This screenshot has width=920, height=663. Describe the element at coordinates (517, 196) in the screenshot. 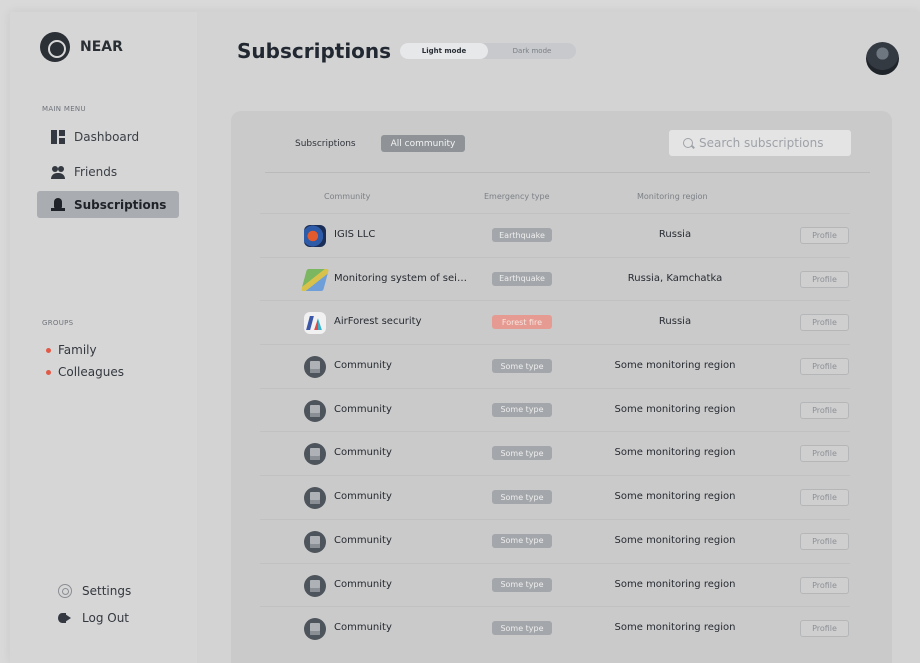

I see `column-header-emergency-type: Emergency type` at that location.